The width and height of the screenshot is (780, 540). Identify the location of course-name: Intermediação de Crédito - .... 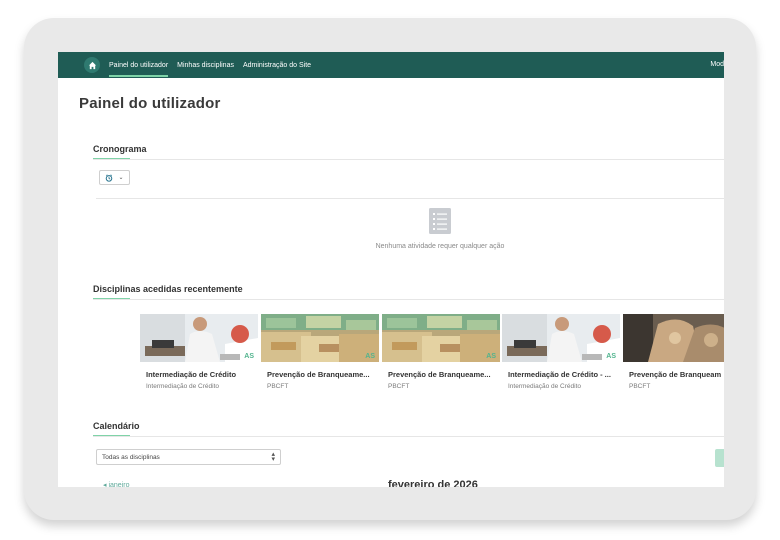
(564, 374).